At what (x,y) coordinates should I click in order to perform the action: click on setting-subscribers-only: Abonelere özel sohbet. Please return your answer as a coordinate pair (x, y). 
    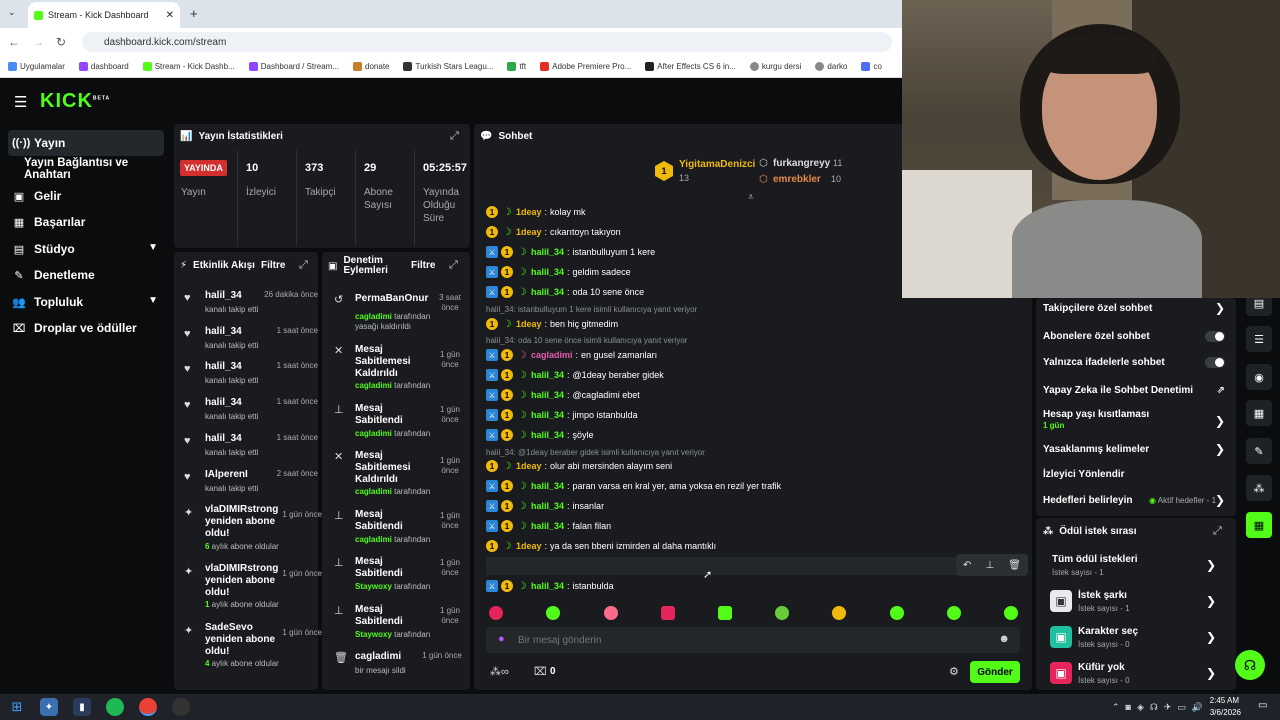
    Looking at the image, I should click on (1136, 336).